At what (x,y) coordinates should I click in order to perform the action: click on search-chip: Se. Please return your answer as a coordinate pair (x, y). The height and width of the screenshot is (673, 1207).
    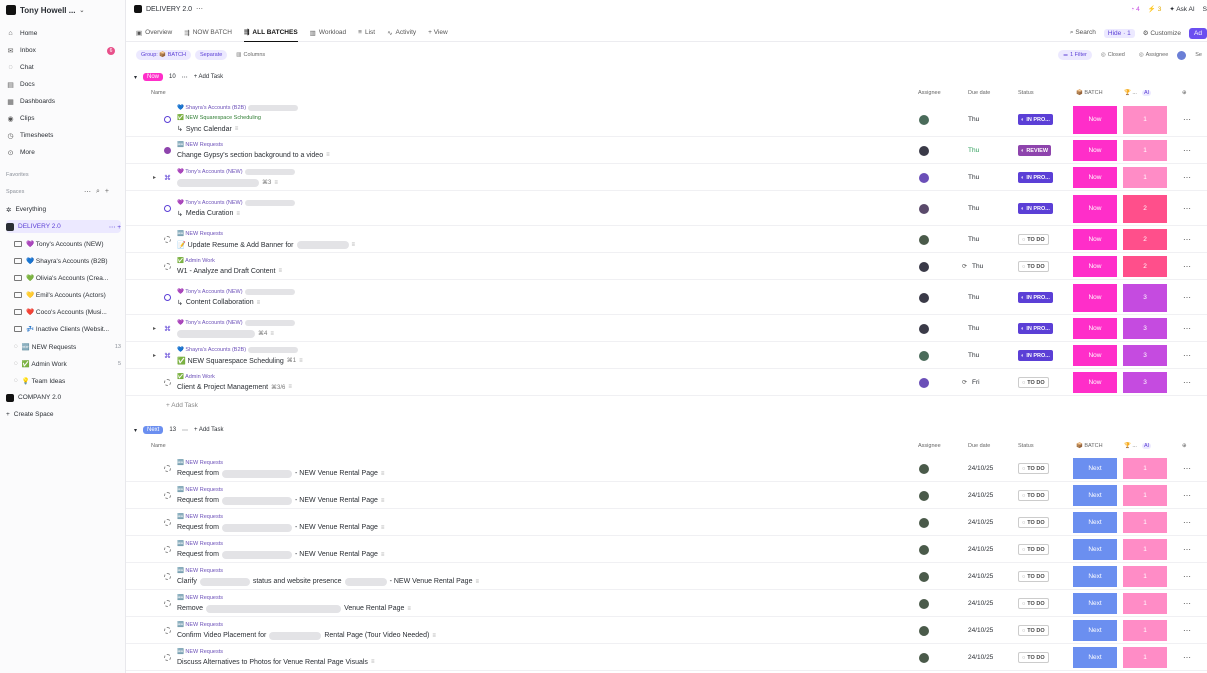
    Looking at the image, I should click on (1198, 55).